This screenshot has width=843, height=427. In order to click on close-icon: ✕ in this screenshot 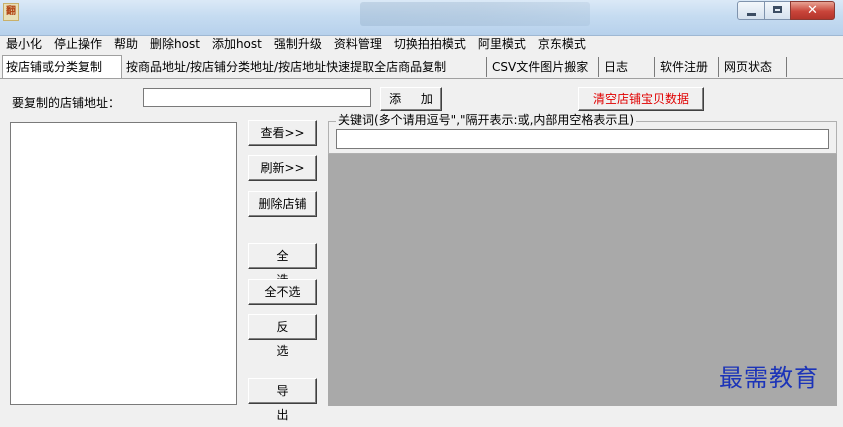, I will do `click(812, 10)`.